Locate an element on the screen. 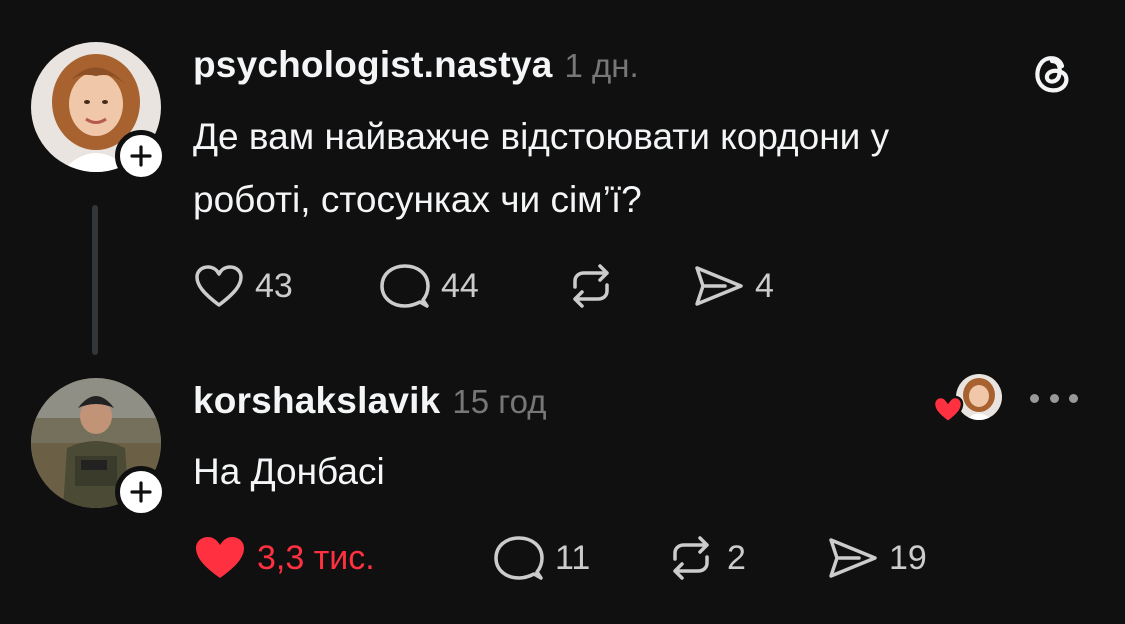 This screenshot has height=624, width=1125. more-options-button is located at coordinates (1054, 398).